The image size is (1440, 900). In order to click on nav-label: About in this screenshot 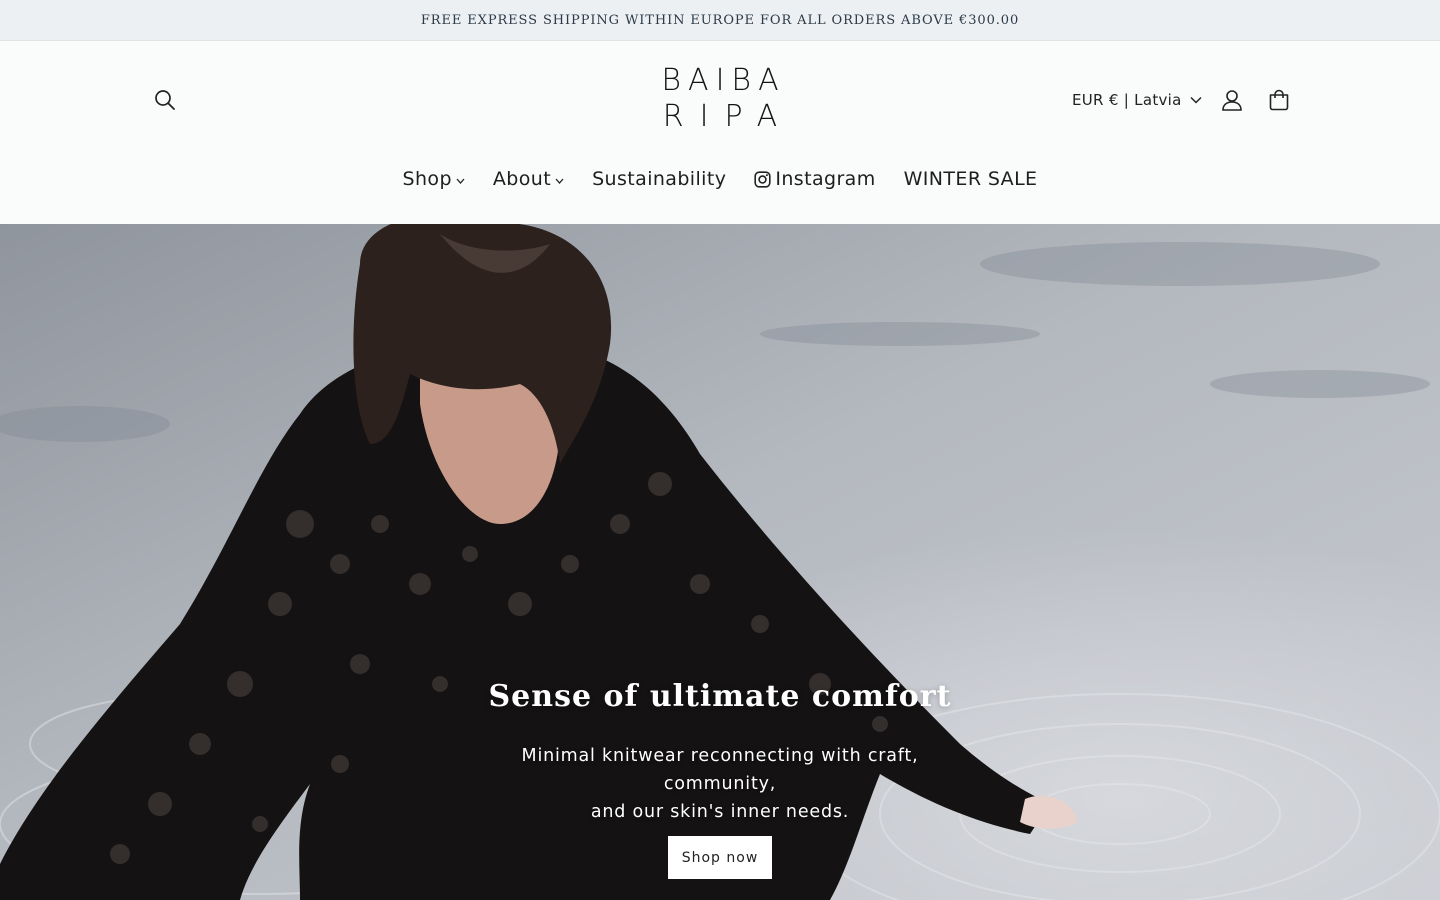, I will do `click(522, 179)`.